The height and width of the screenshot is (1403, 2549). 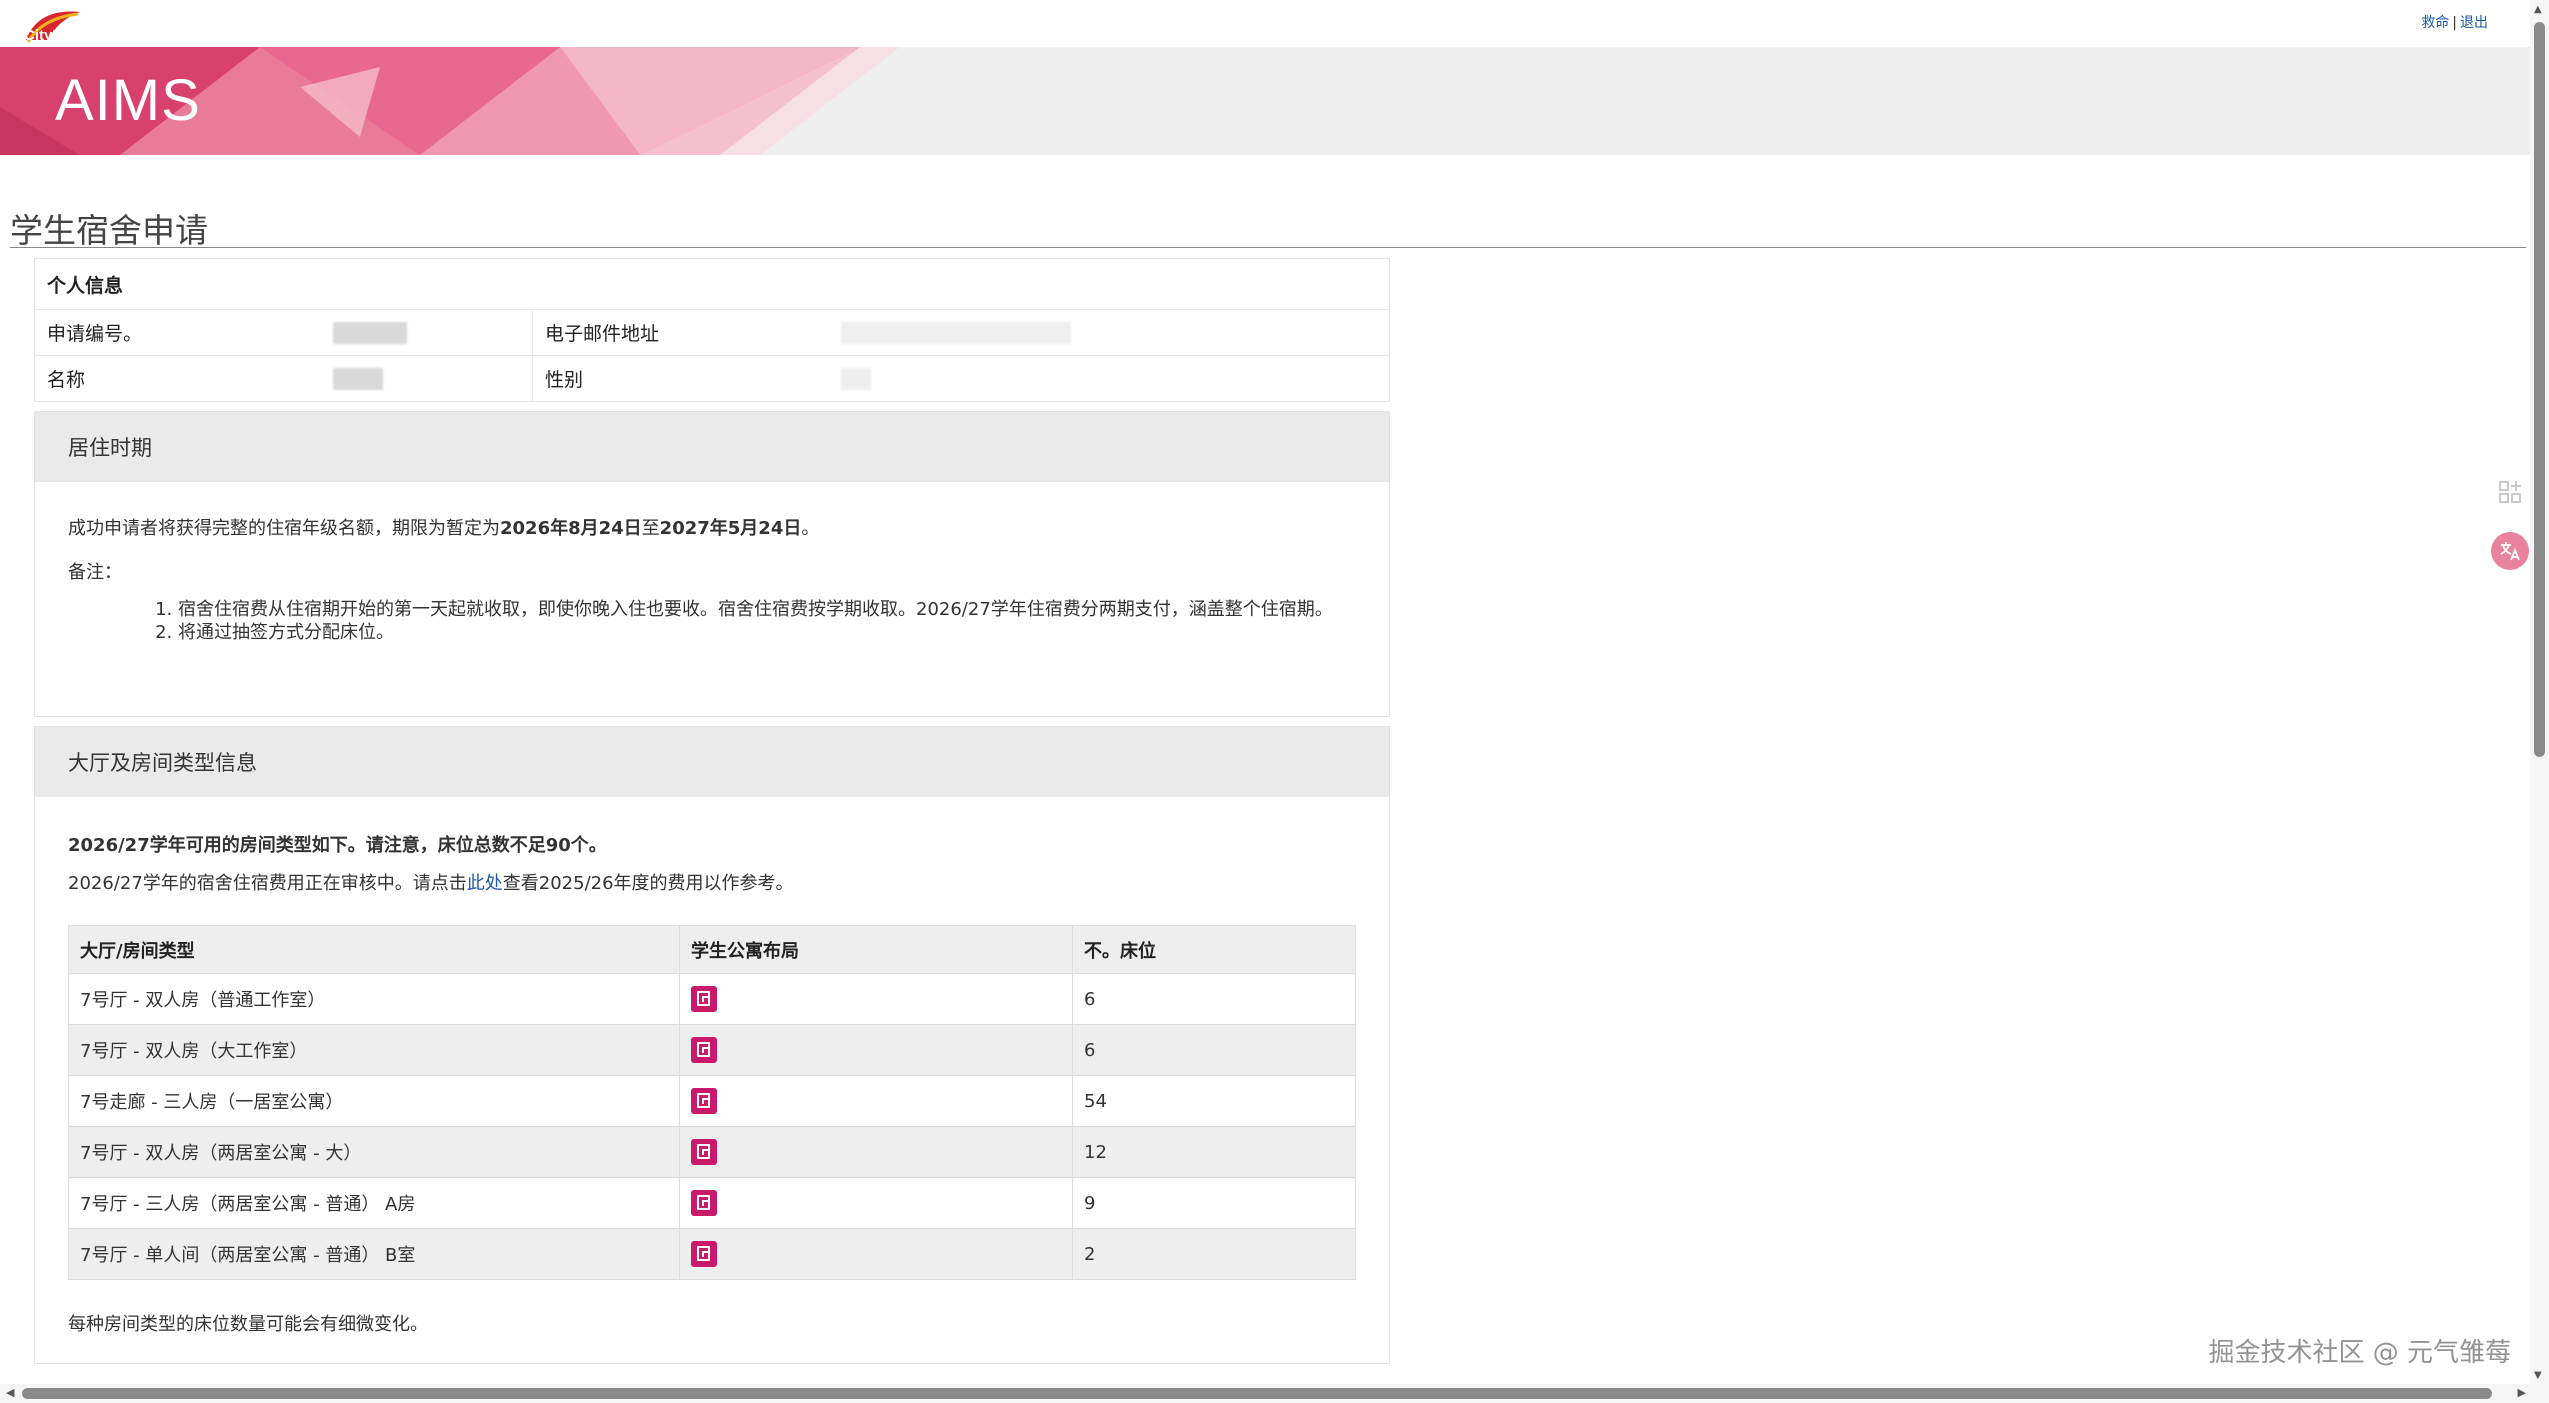 I want to click on hall-room-heading: 大厅及房间类型信息, so click(x=712, y=762).